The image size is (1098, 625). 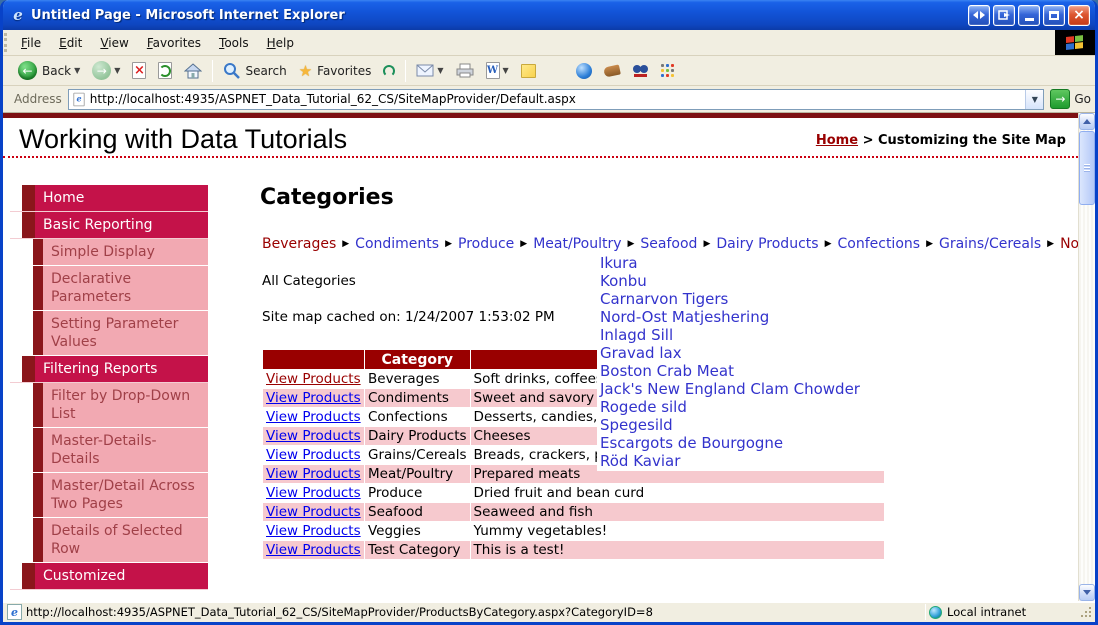 What do you see at coordinates (577, 244) in the screenshot?
I see `category-menu-item-meat-poultry: Meat/Poultry` at bounding box center [577, 244].